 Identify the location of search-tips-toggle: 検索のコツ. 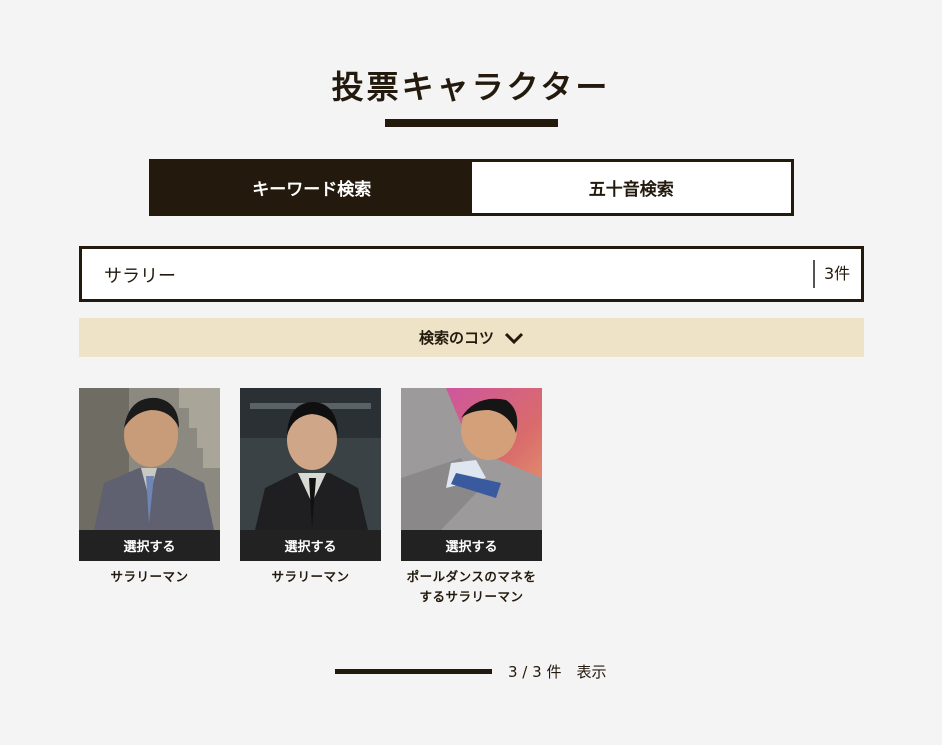
(471, 337).